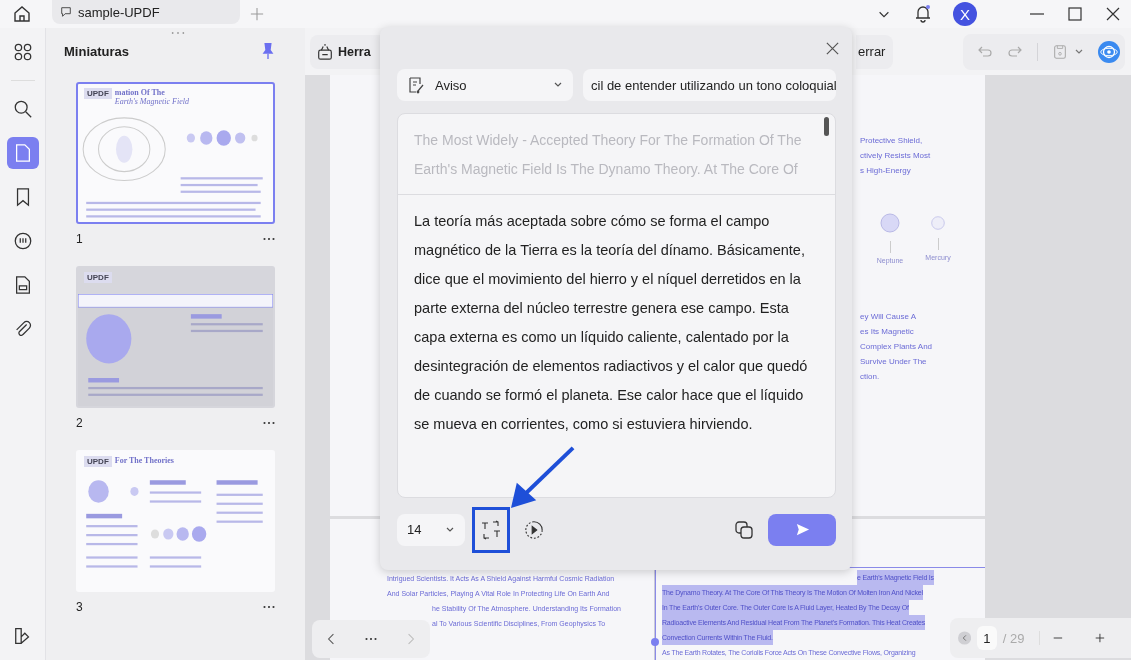 The width and height of the screenshot is (1131, 660). What do you see at coordinates (175, 153) in the screenshot?
I see `page-thumbnail: UPDF mation Of The Earth's Magnetic Field` at bounding box center [175, 153].